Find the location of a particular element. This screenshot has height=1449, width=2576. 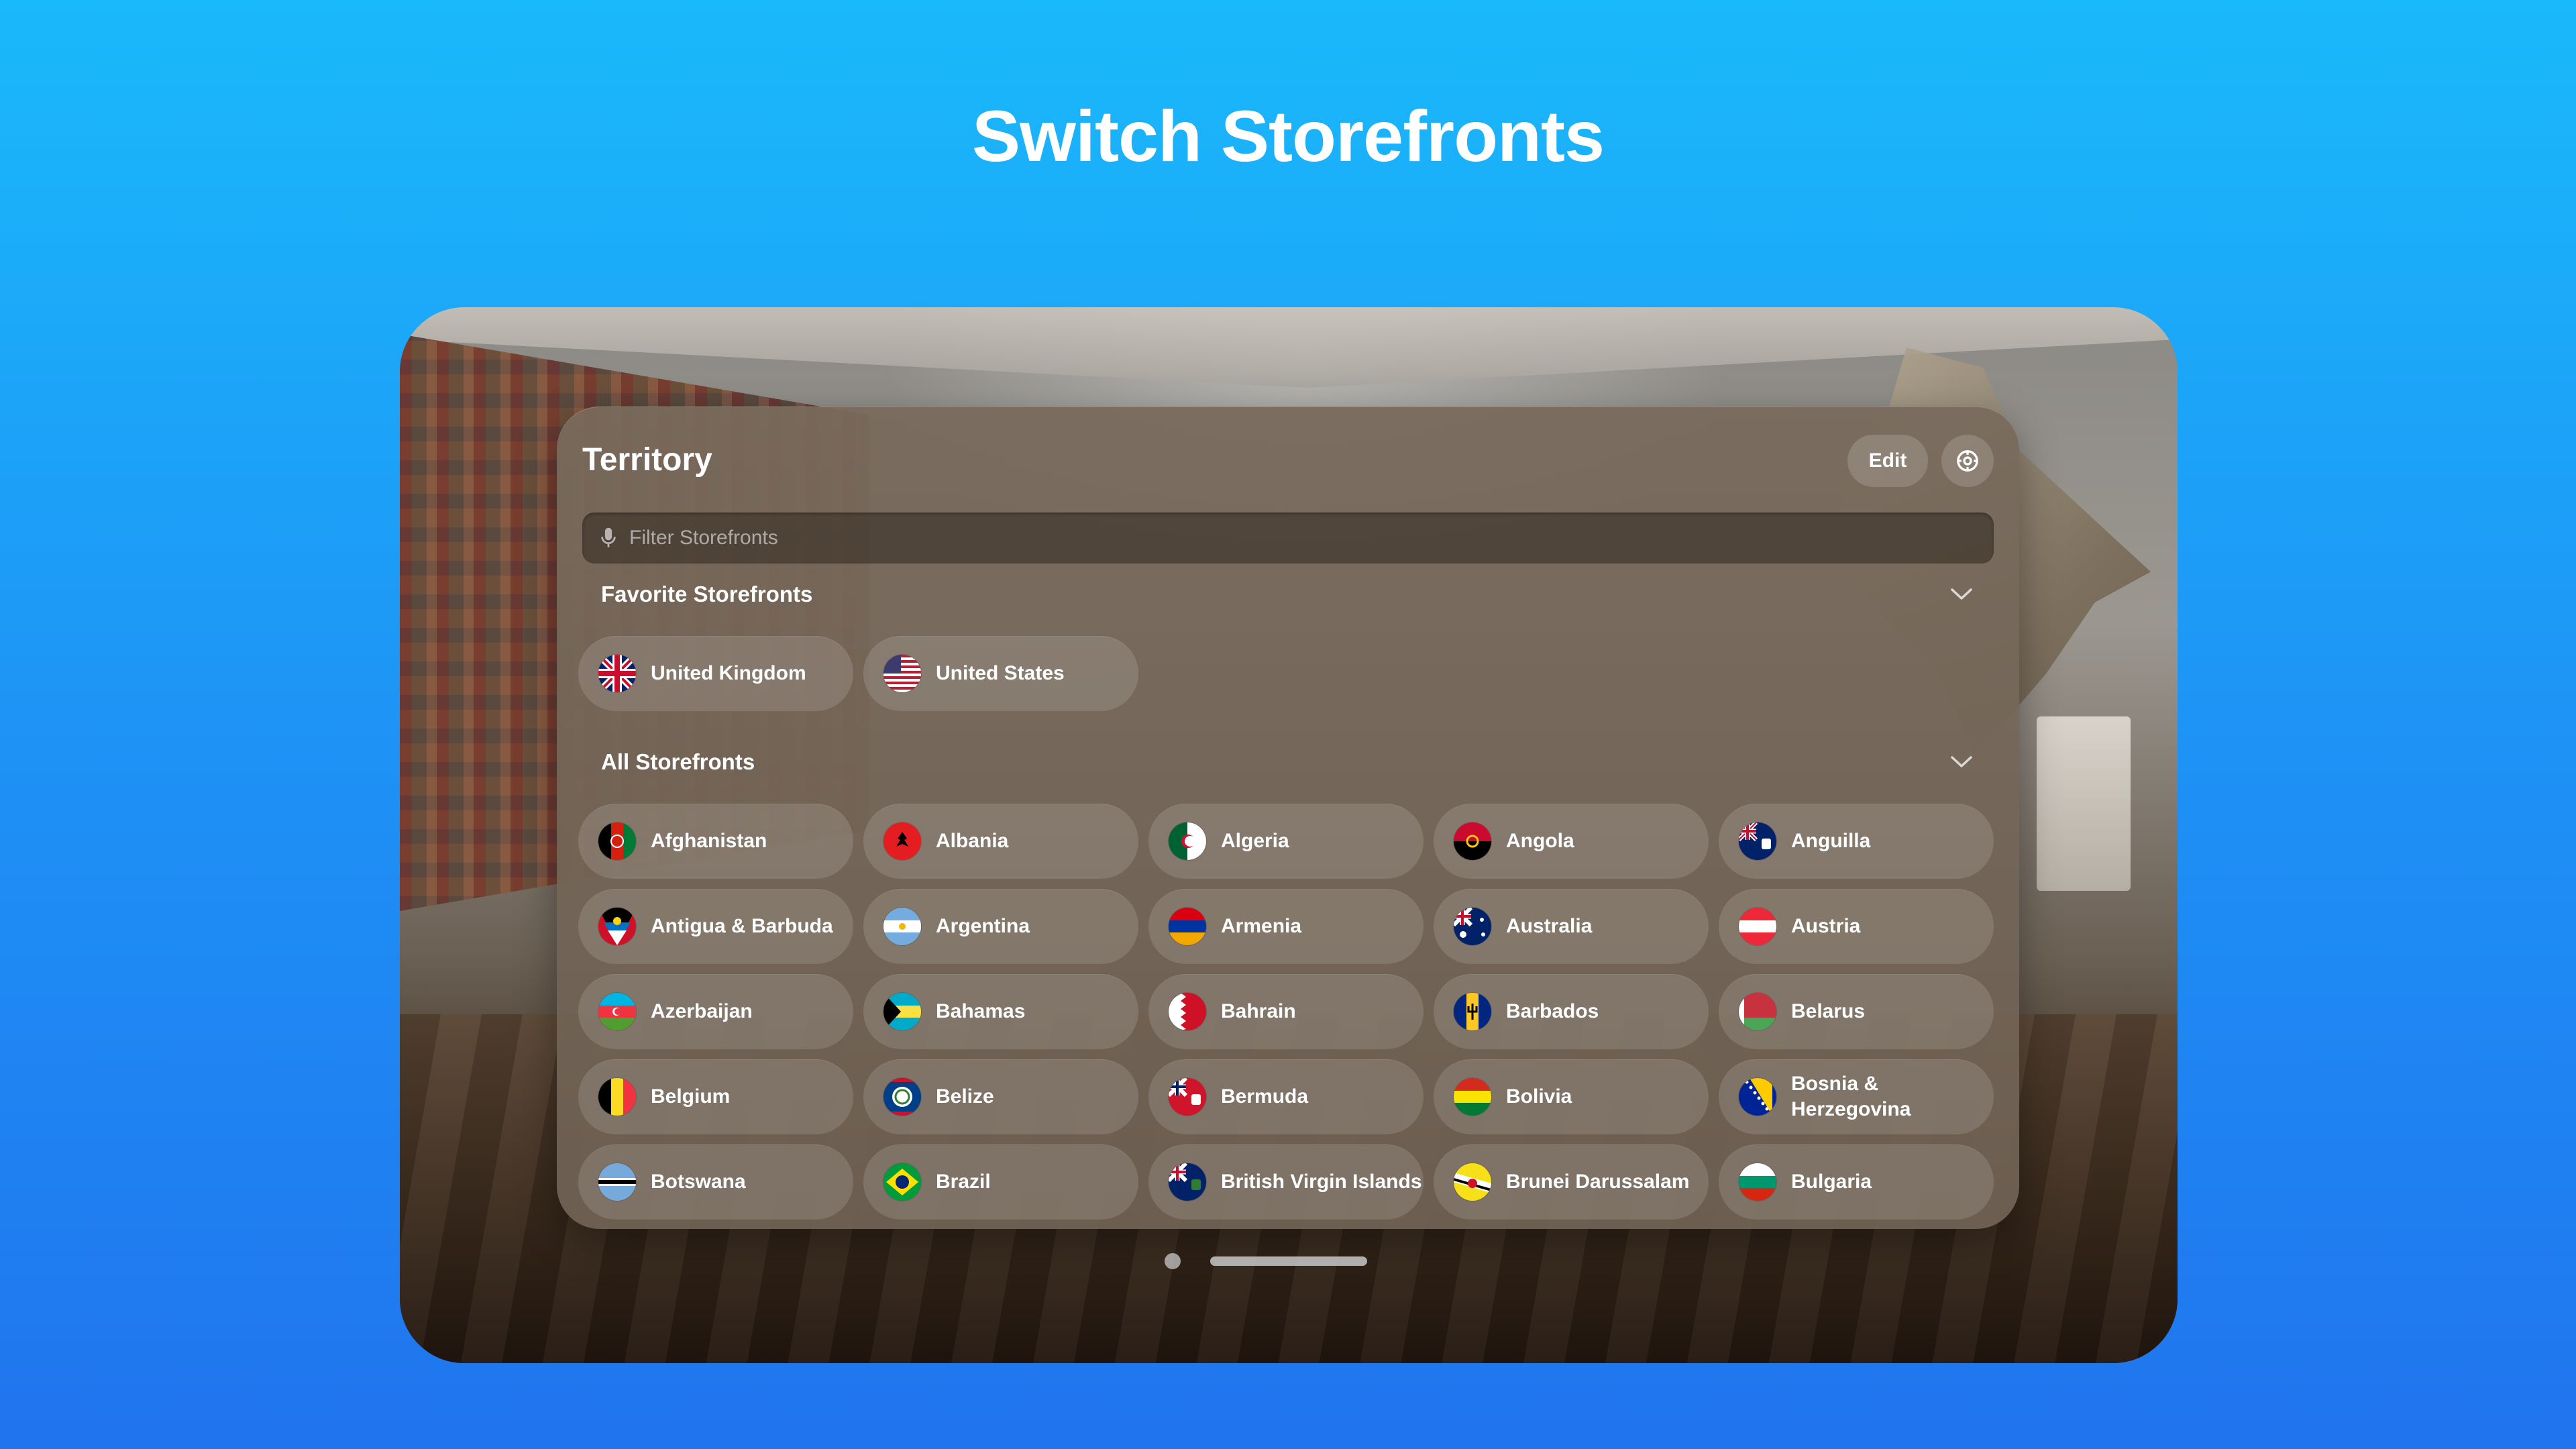

storefront-label: United States is located at coordinates (1000, 673).